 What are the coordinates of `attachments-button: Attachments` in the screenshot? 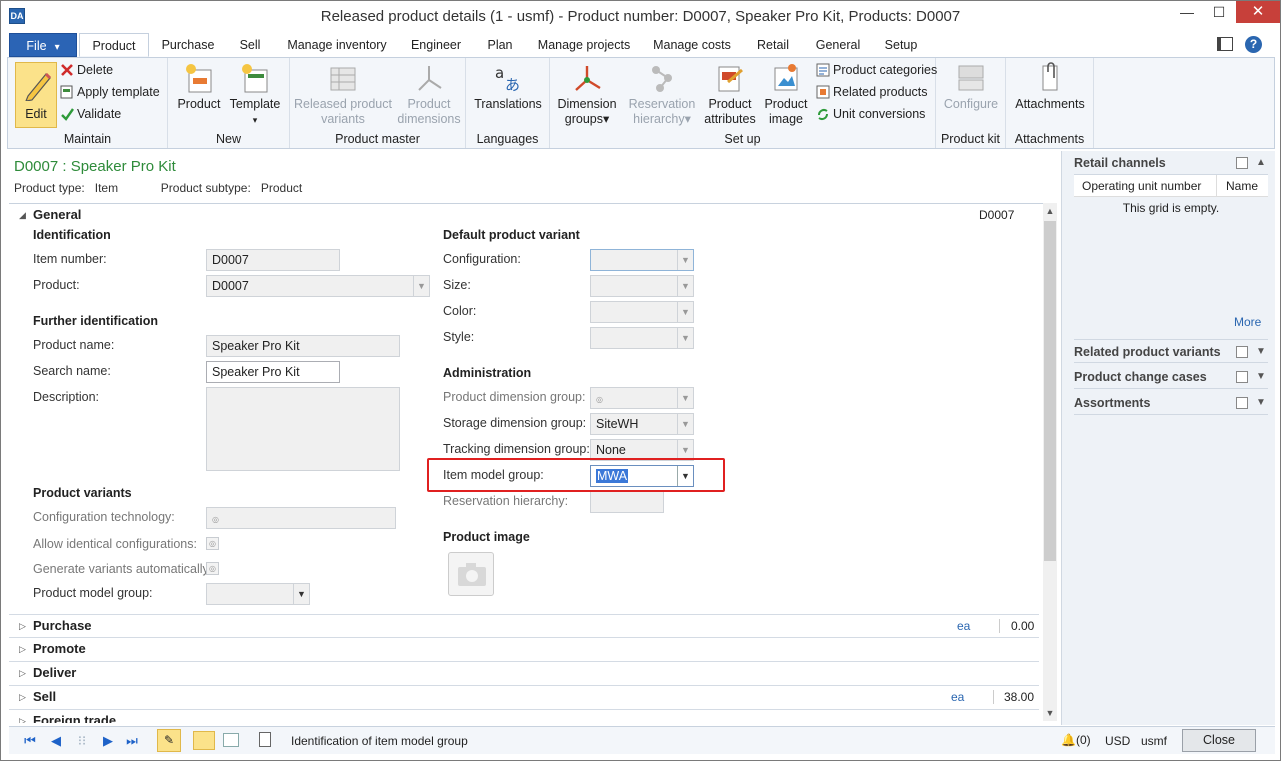 It's located at (1050, 87).